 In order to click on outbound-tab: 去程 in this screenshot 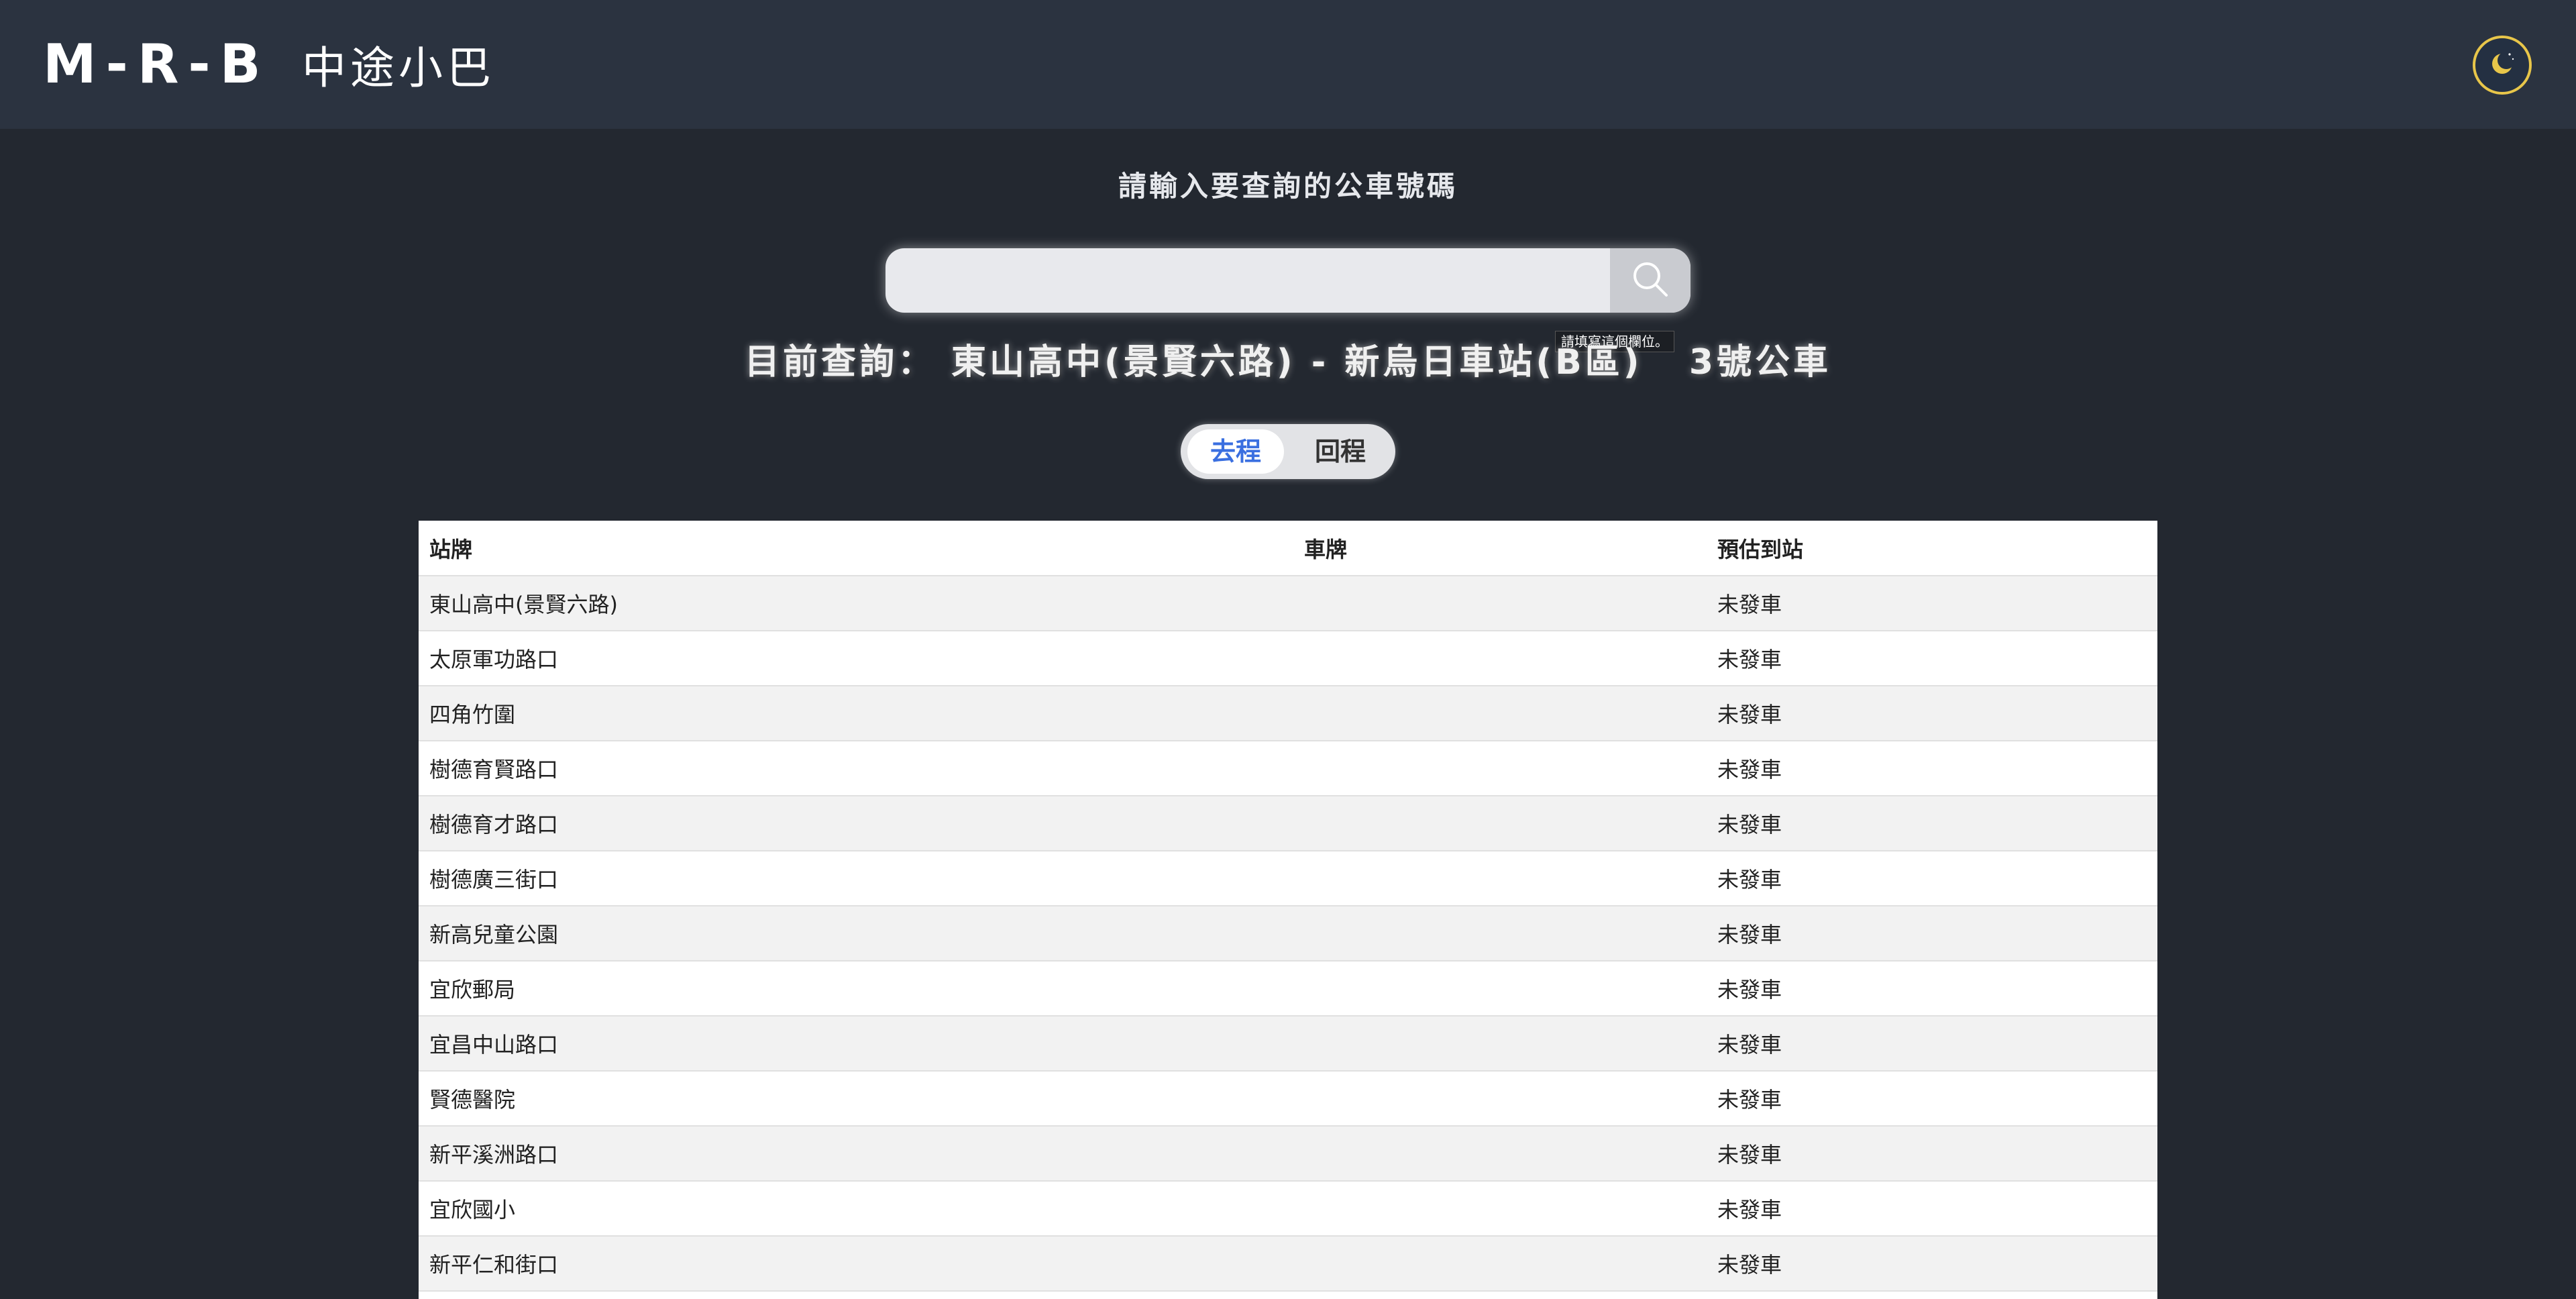, I will do `click(1235, 451)`.